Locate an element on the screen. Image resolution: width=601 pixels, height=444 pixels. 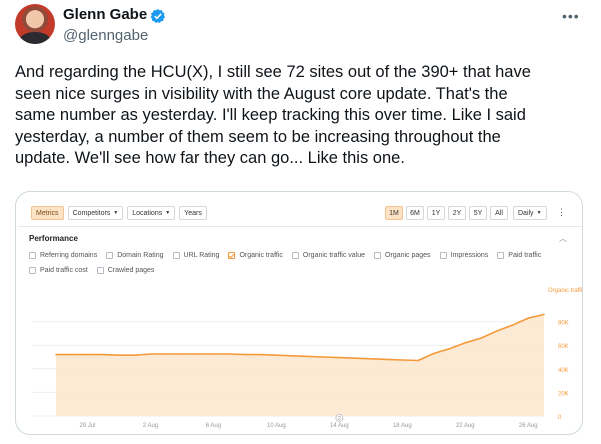
metric-crawled-pages: Crawled pages is located at coordinates (125, 270).